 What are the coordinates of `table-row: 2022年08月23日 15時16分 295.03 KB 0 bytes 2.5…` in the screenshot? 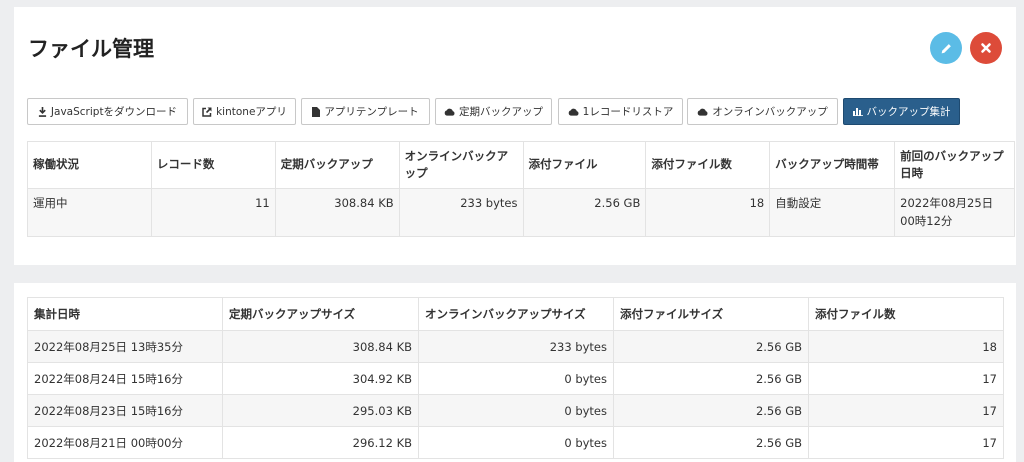 It's located at (515, 410).